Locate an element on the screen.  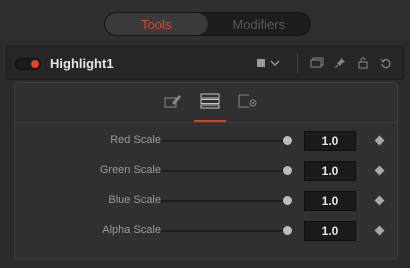
header-divider is located at coordinates (297, 63).